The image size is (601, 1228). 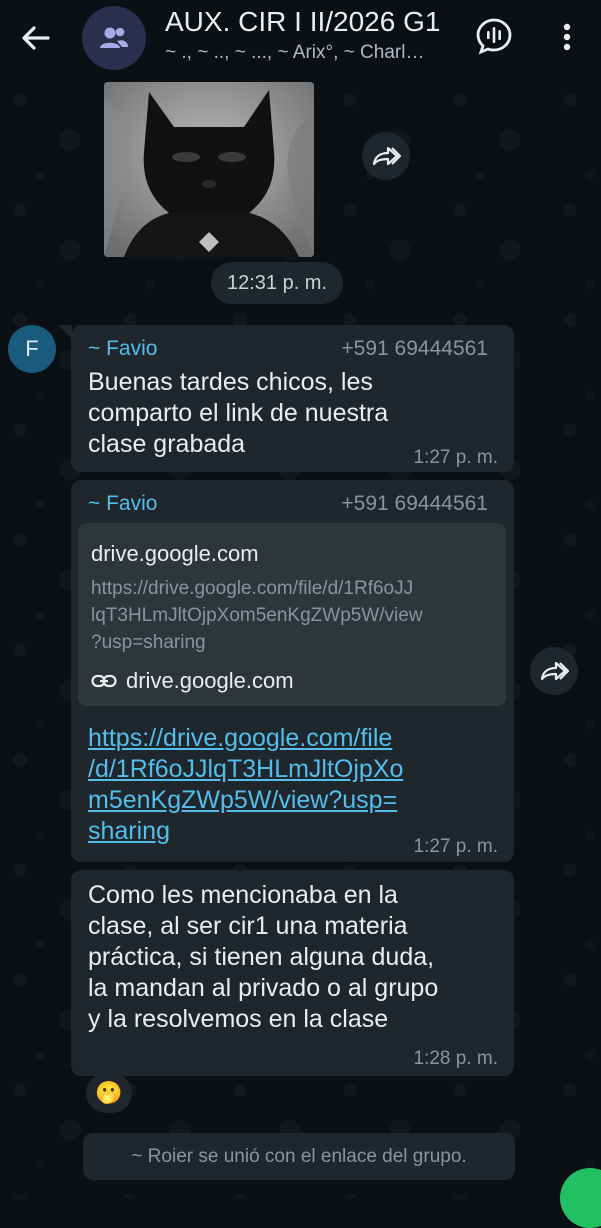 I want to click on sender-avatar: F, so click(x=32, y=349).